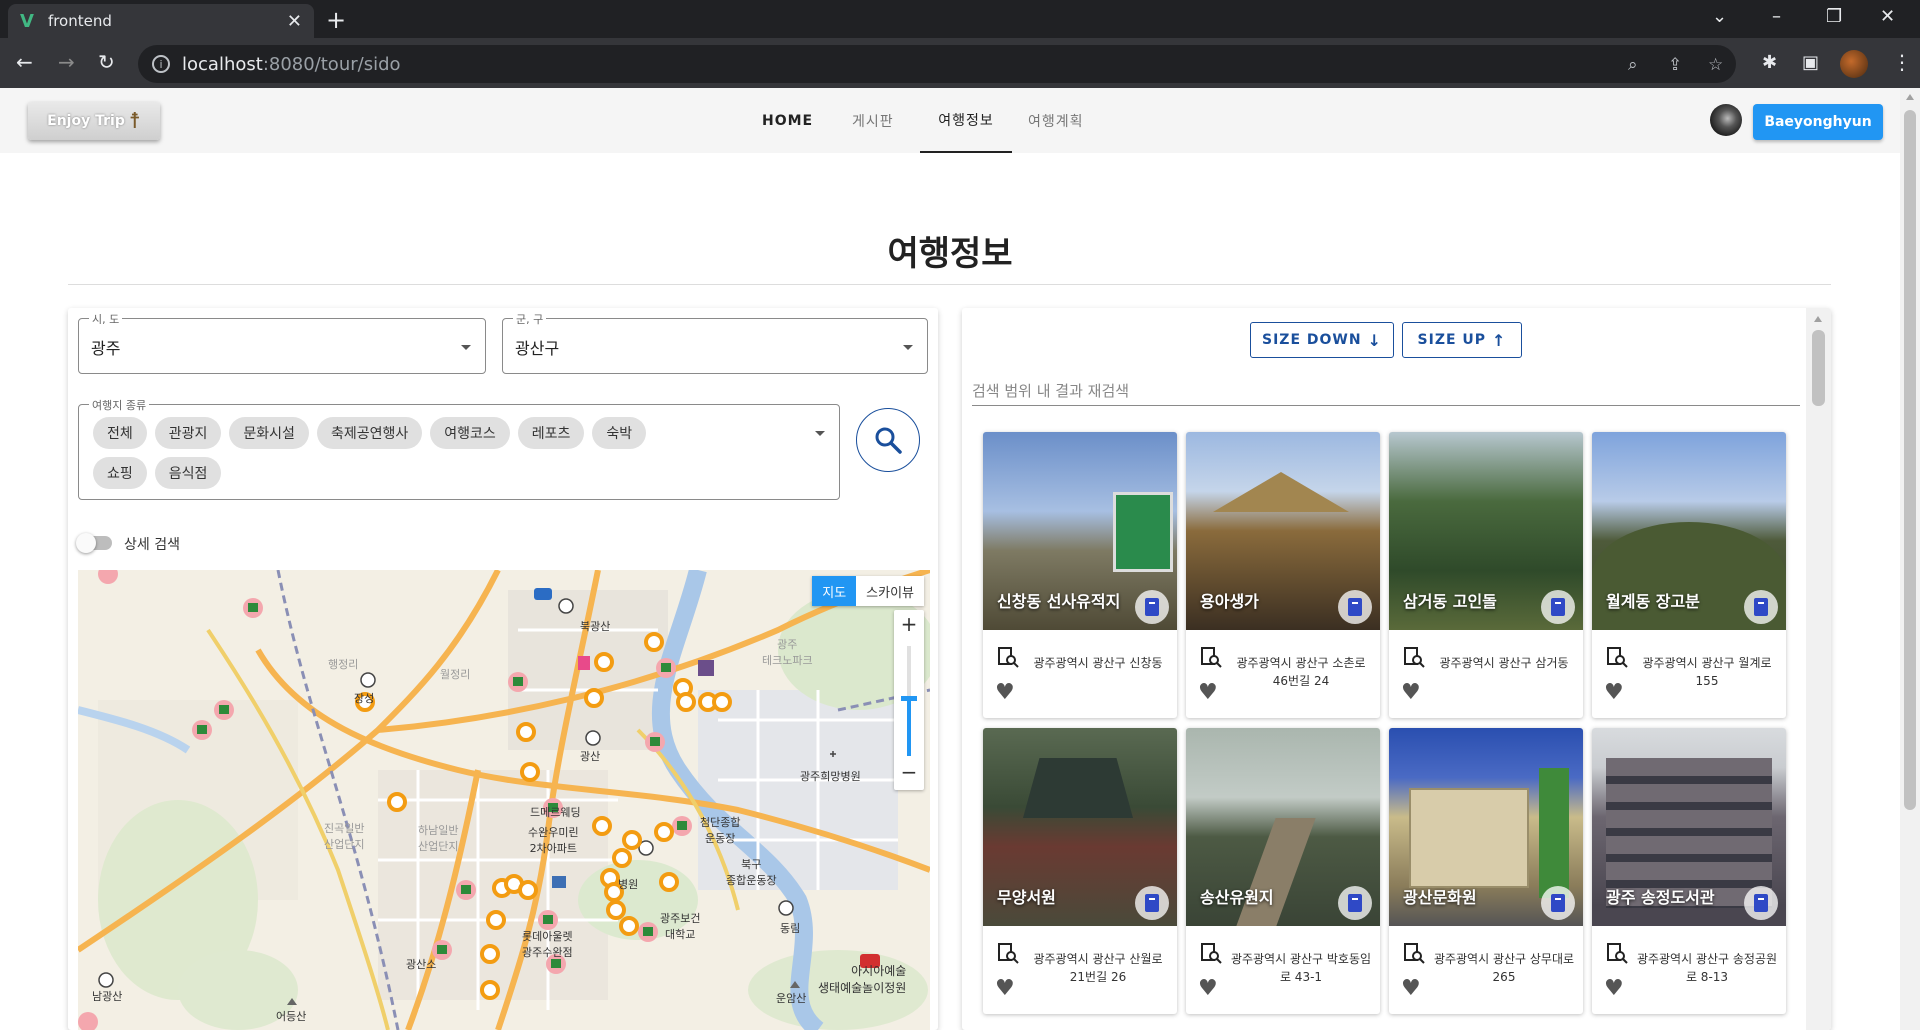 The image size is (1920, 1030). What do you see at coordinates (106, 62) in the screenshot?
I see `reload-icon: ↻` at bounding box center [106, 62].